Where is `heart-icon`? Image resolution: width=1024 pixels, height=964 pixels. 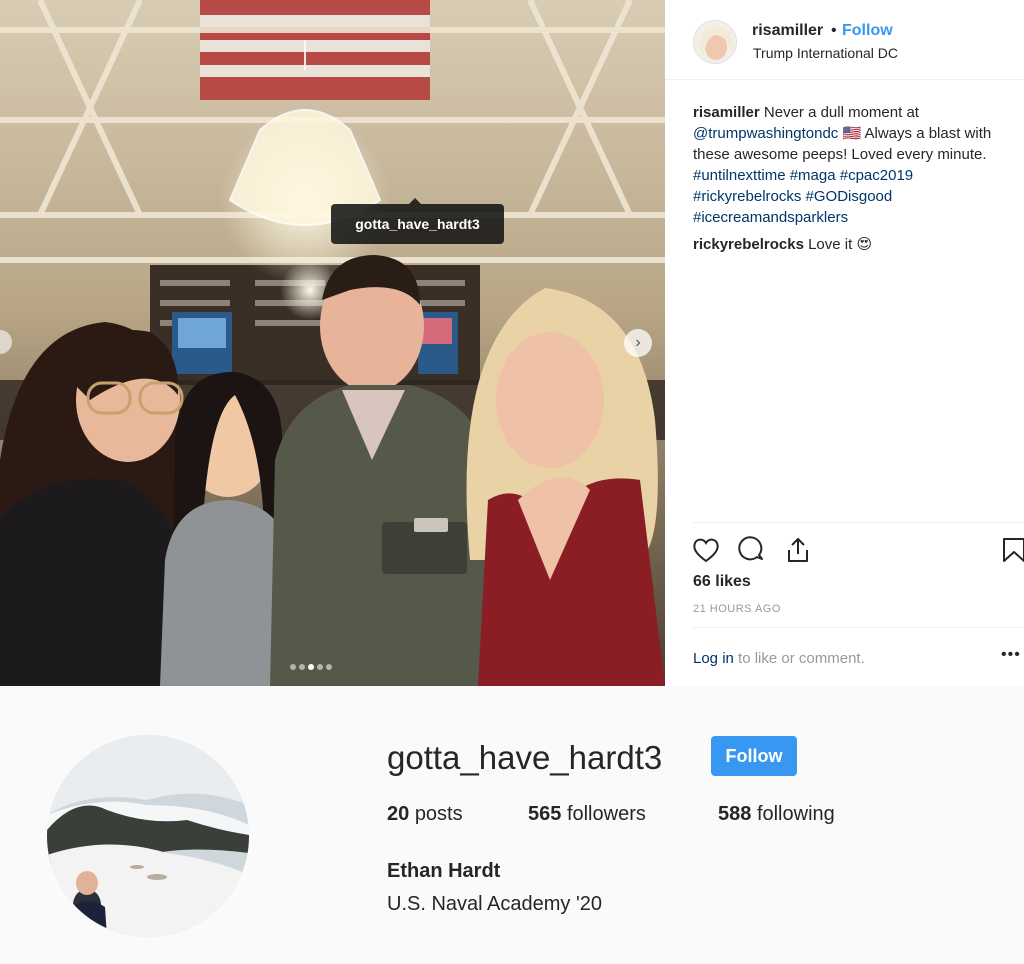
heart-icon is located at coordinates (706, 550).